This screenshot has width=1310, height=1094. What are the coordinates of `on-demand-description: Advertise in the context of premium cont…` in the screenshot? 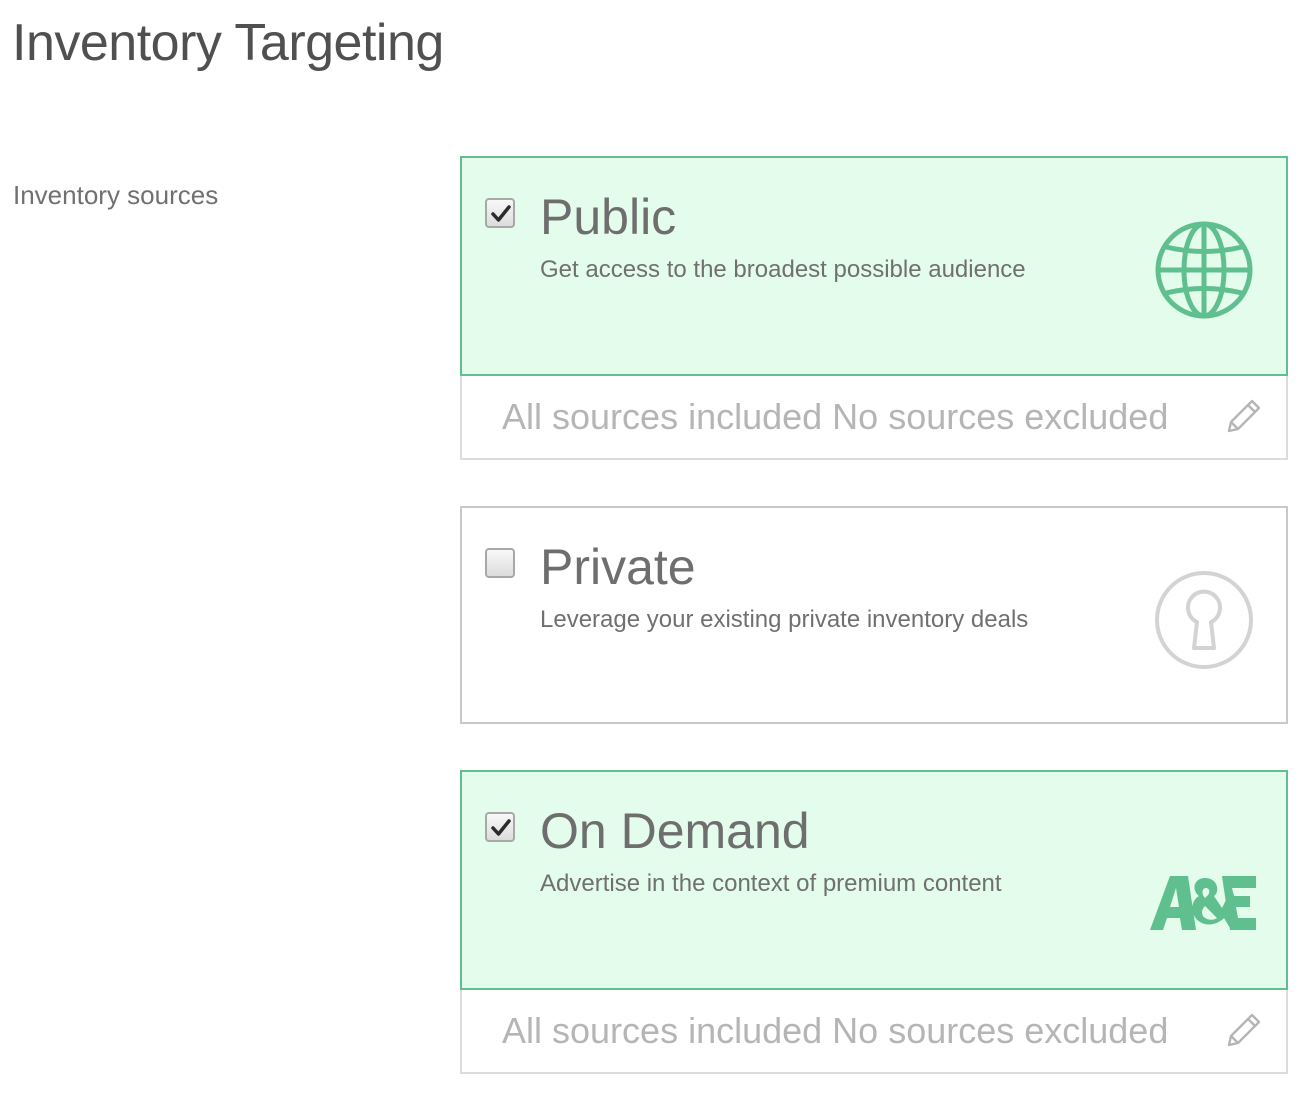 It's located at (771, 883).